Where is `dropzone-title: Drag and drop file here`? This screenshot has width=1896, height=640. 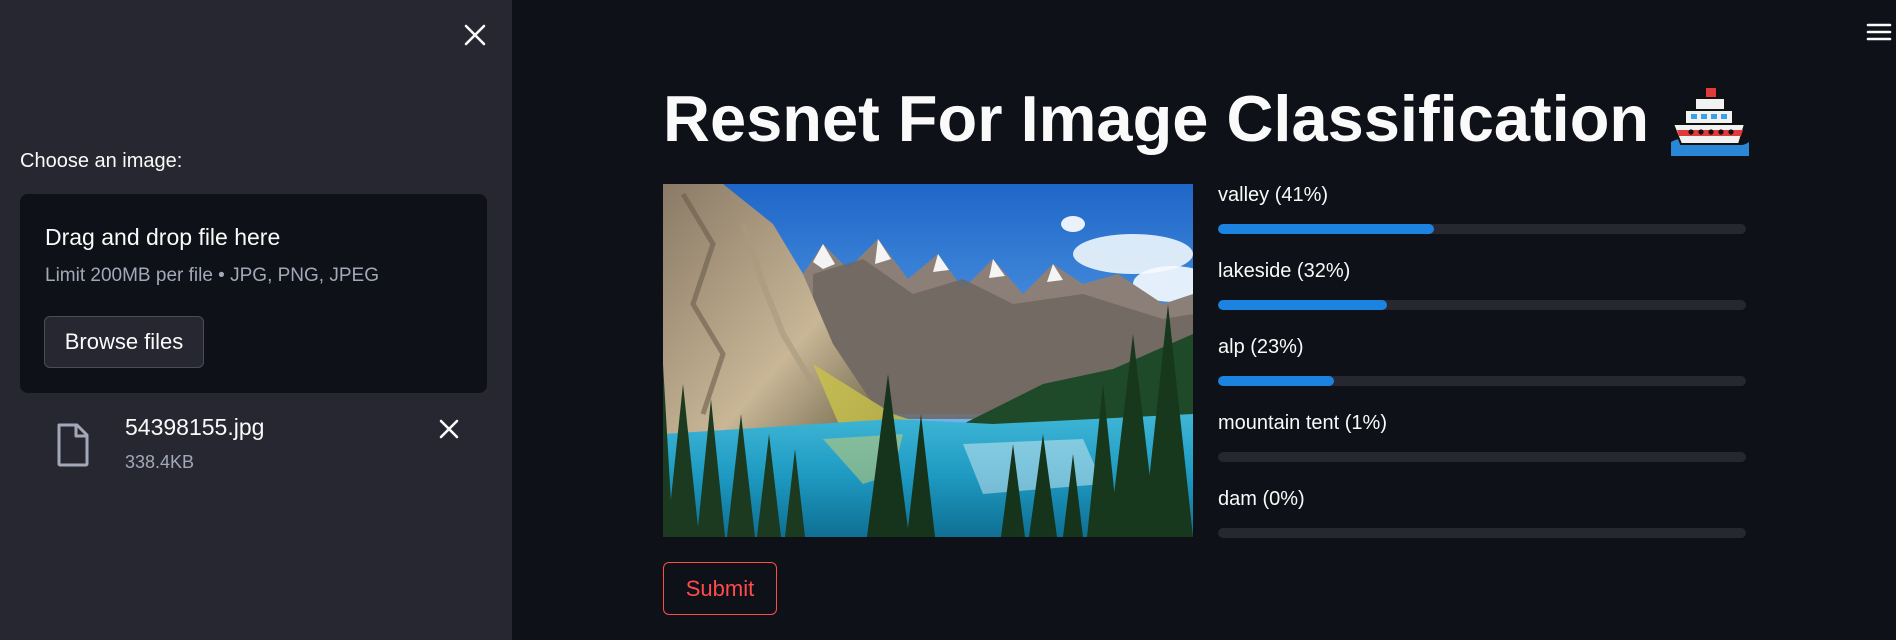 dropzone-title: Drag and drop file here is located at coordinates (163, 237).